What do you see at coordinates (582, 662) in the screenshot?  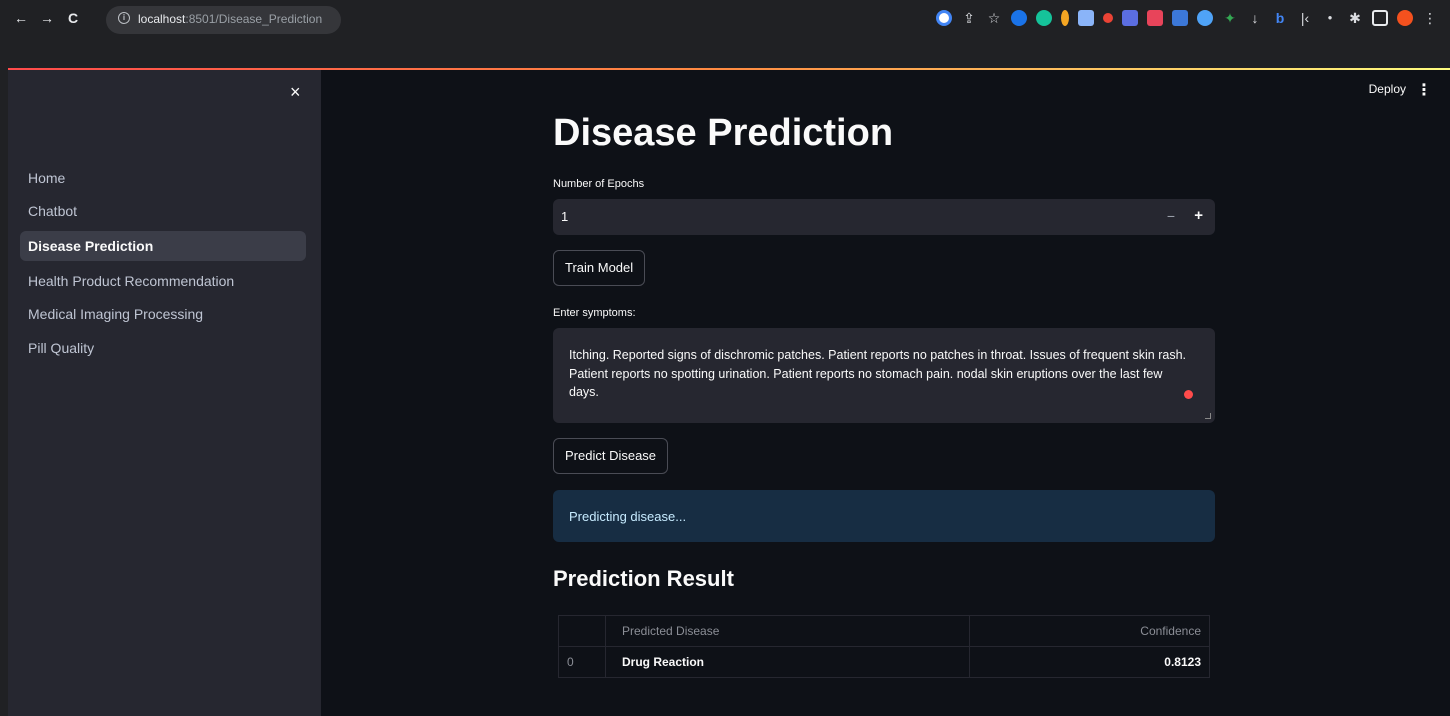 I see `row-index: 0` at bounding box center [582, 662].